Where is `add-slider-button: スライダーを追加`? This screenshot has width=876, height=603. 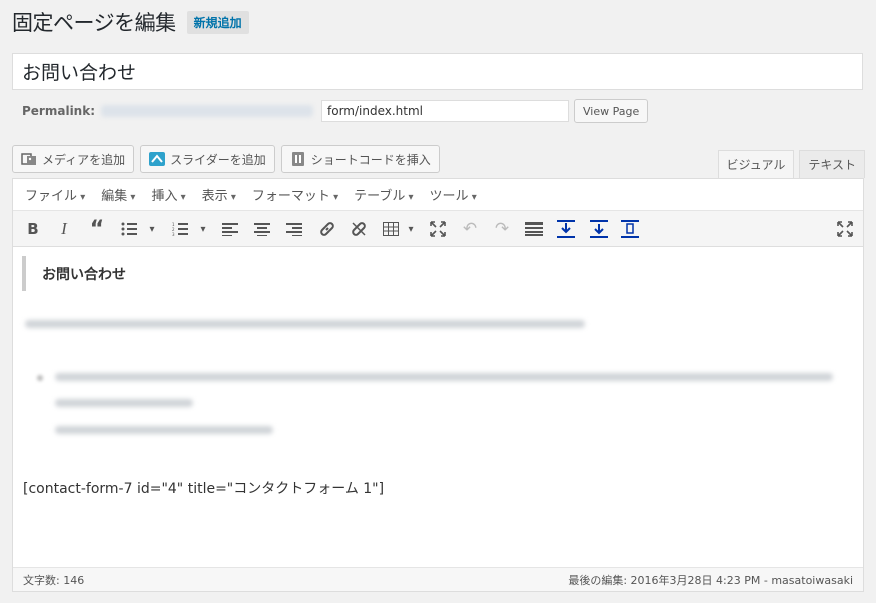 add-slider-button: スライダーを追加 is located at coordinates (207, 159).